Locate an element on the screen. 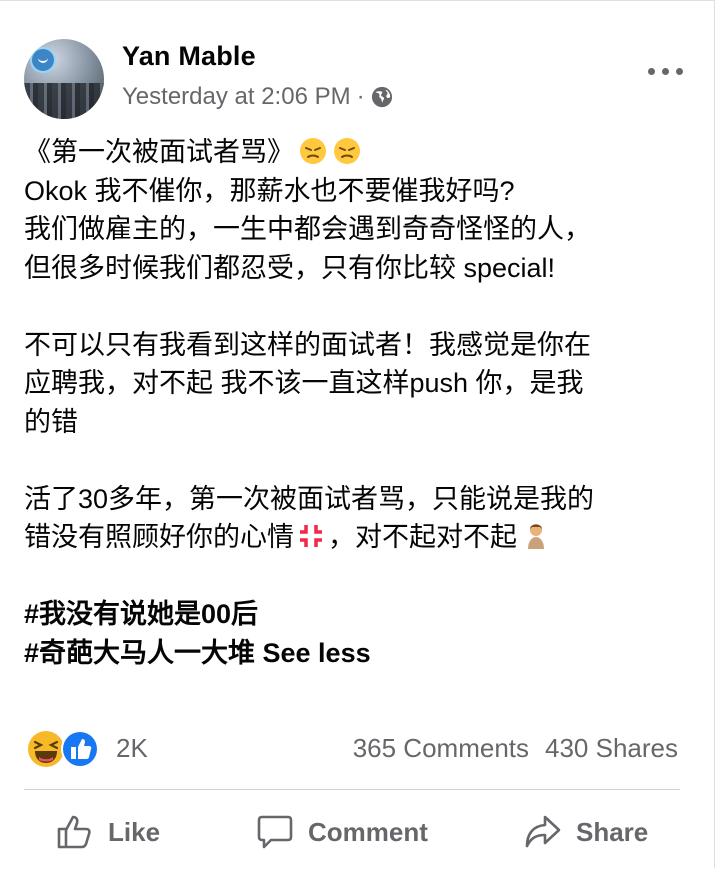 Image resolution: width=717 pixels, height=870 pixels. avatar is located at coordinates (64, 79).